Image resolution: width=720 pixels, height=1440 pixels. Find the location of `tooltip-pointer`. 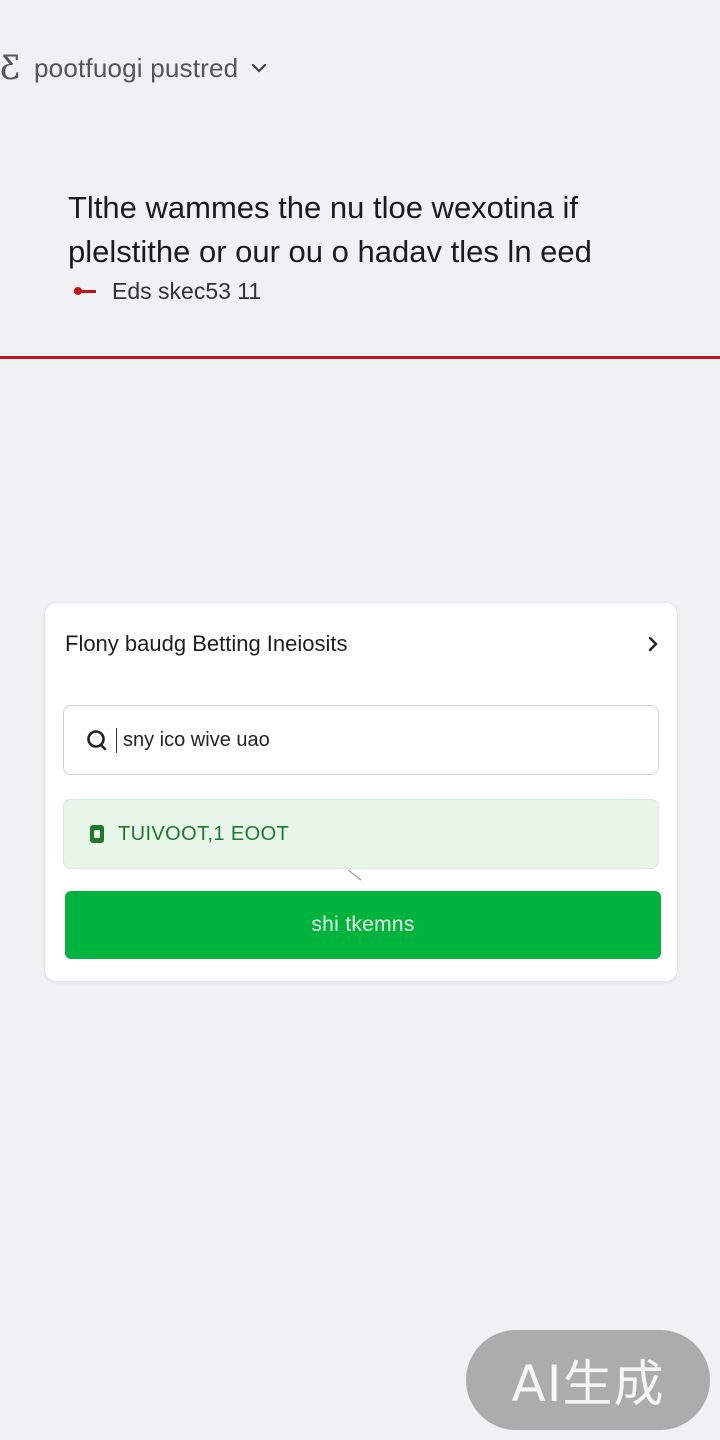

tooltip-pointer is located at coordinates (354, 875).